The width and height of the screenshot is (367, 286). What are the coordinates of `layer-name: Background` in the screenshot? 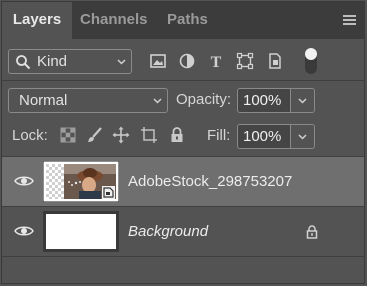 It's located at (168, 231).